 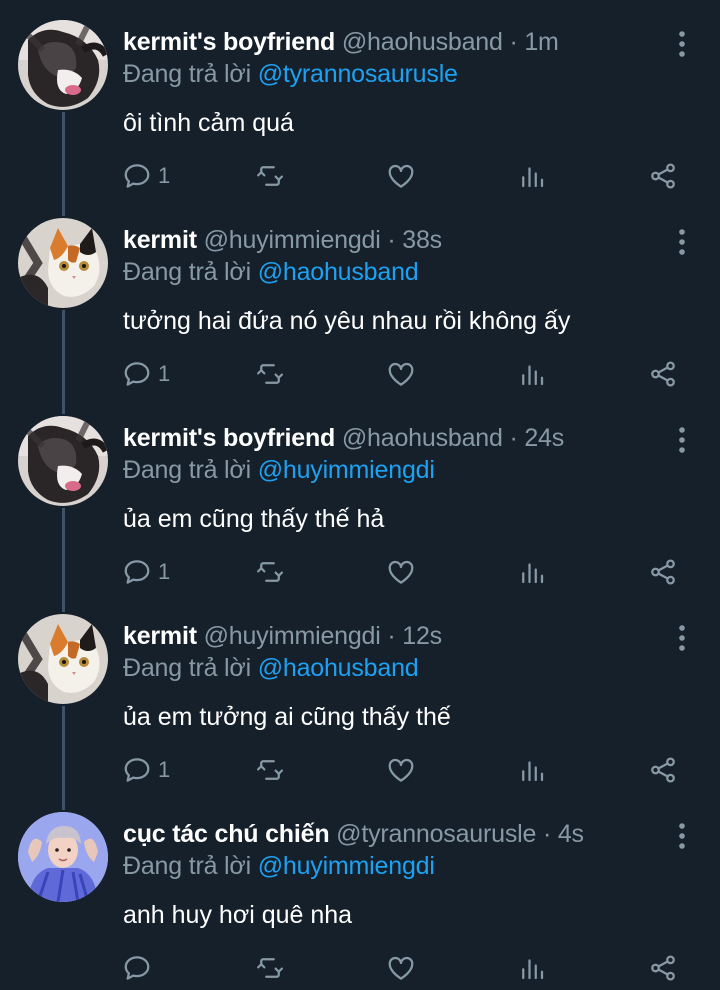 I want to click on reply-button, so click(x=140, y=968).